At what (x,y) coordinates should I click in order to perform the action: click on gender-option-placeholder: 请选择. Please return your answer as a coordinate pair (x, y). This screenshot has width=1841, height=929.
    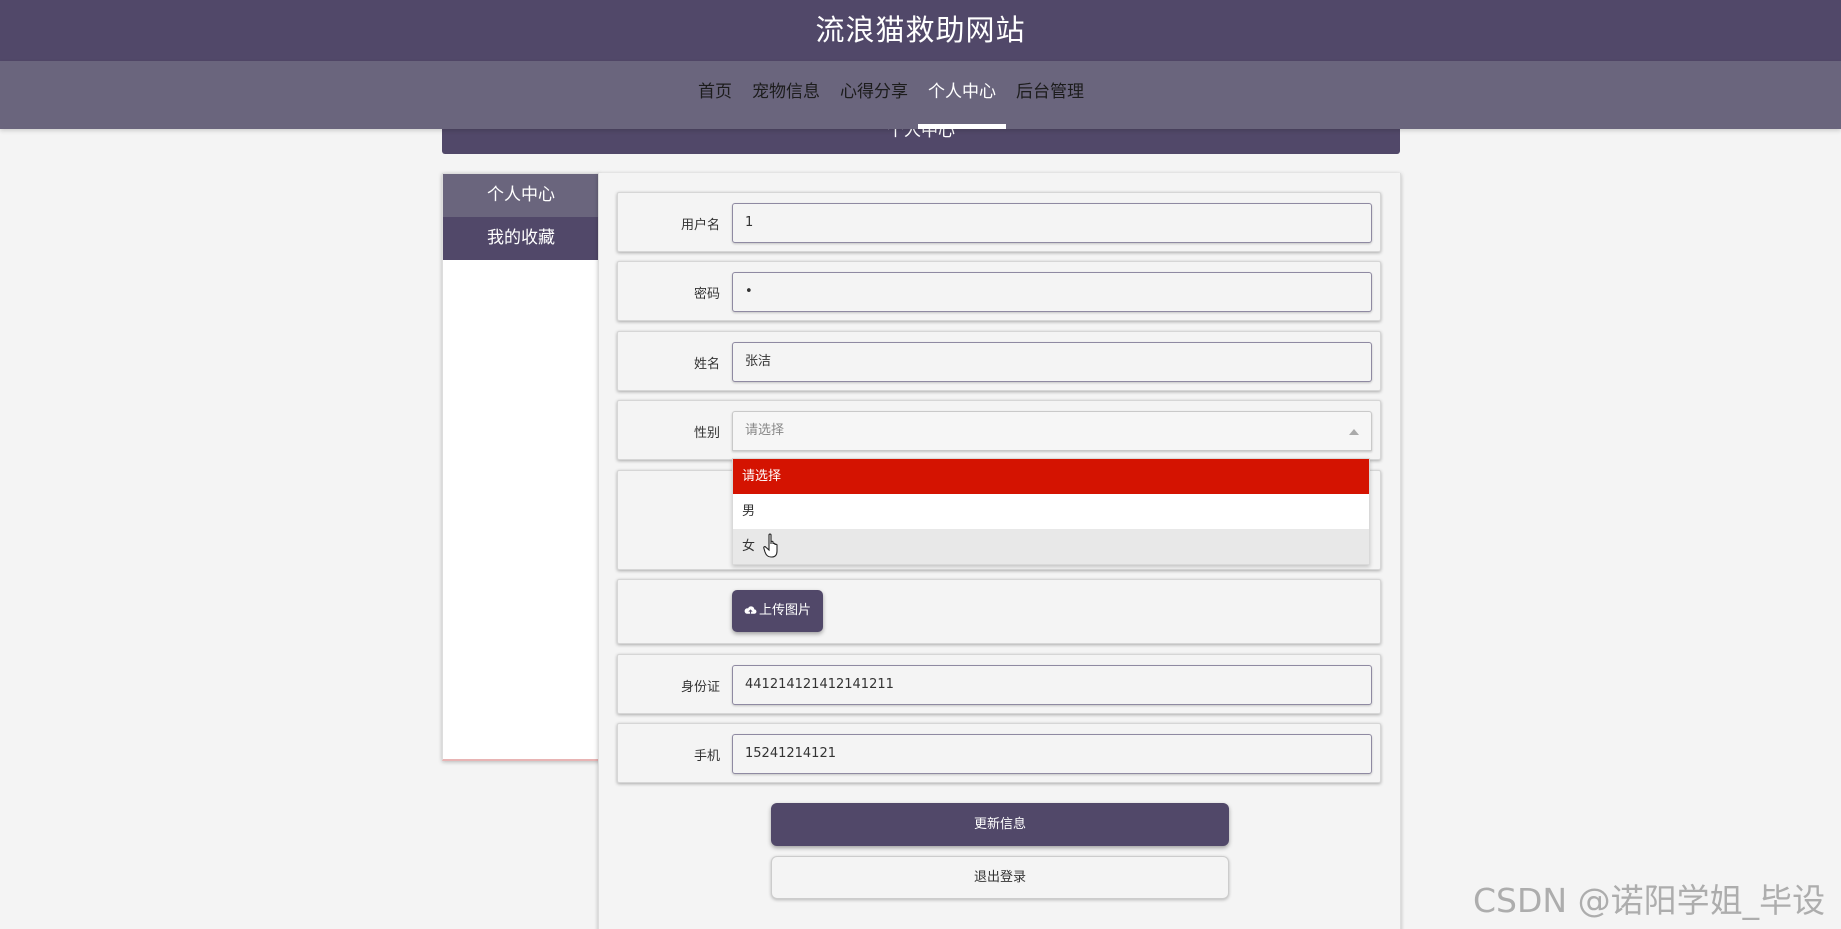
    Looking at the image, I should click on (1051, 476).